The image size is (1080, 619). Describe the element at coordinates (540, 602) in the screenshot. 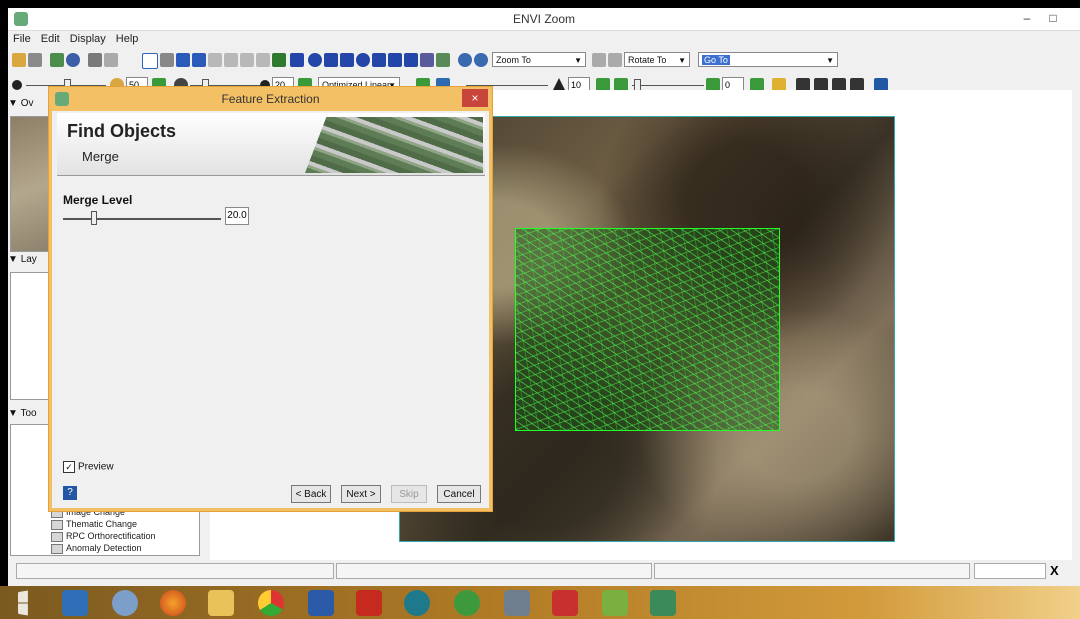

I see `windows-taskbar` at that location.